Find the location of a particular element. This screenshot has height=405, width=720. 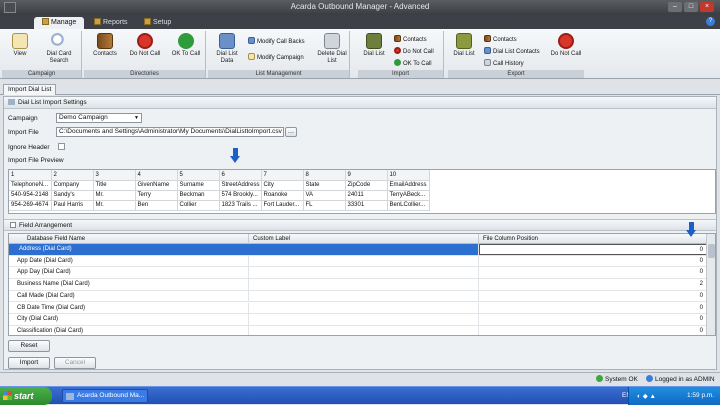

manage-icon is located at coordinates (45, 21).